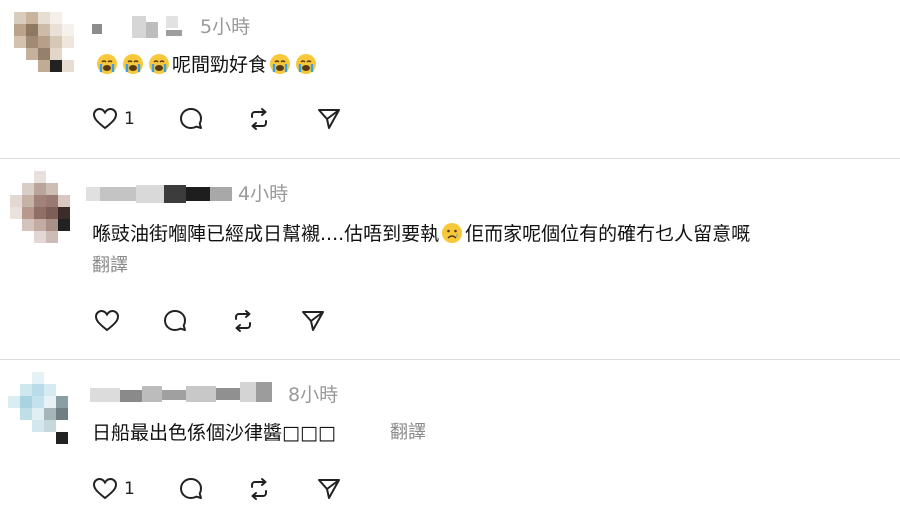 Image resolution: width=900 pixels, height=506 pixels. Describe the element at coordinates (608, 234) in the screenshot. I see `comment-text-part-2: 佢而家呢個位有的確冇乜人留意嘅` at that location.